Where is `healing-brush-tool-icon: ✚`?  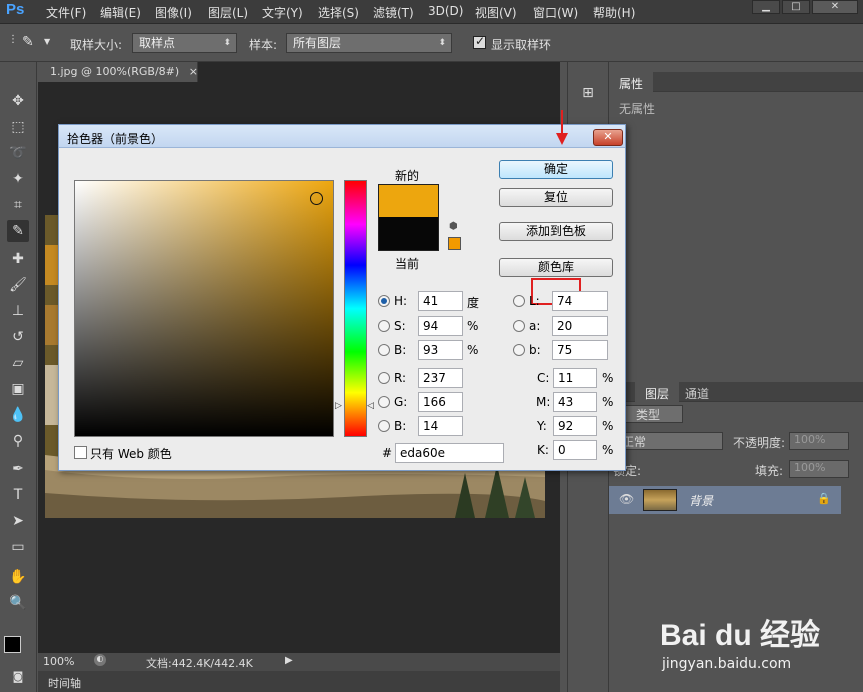 healing-brush-tool-icon: ✚ is located at coordinates (18, 259).